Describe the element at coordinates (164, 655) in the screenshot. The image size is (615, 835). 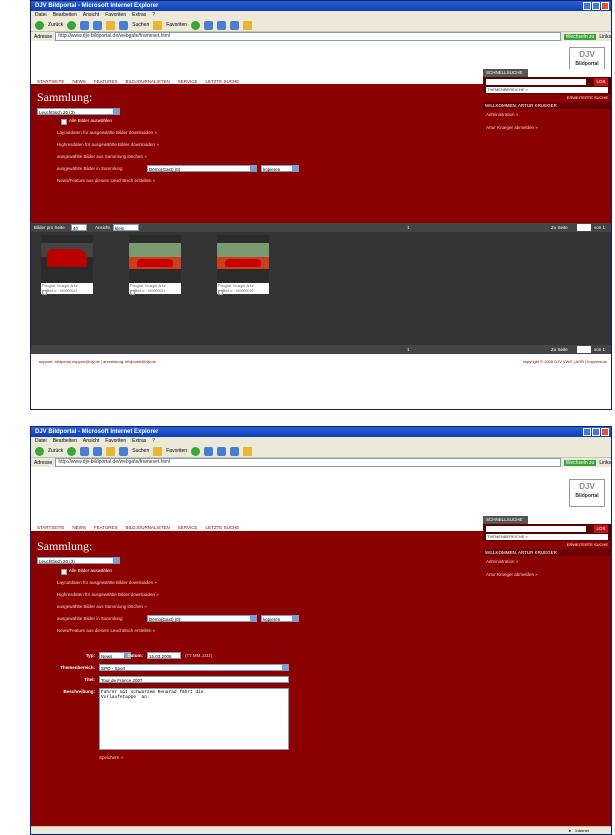
I see `datum-input: 15.03.2006` at that location.